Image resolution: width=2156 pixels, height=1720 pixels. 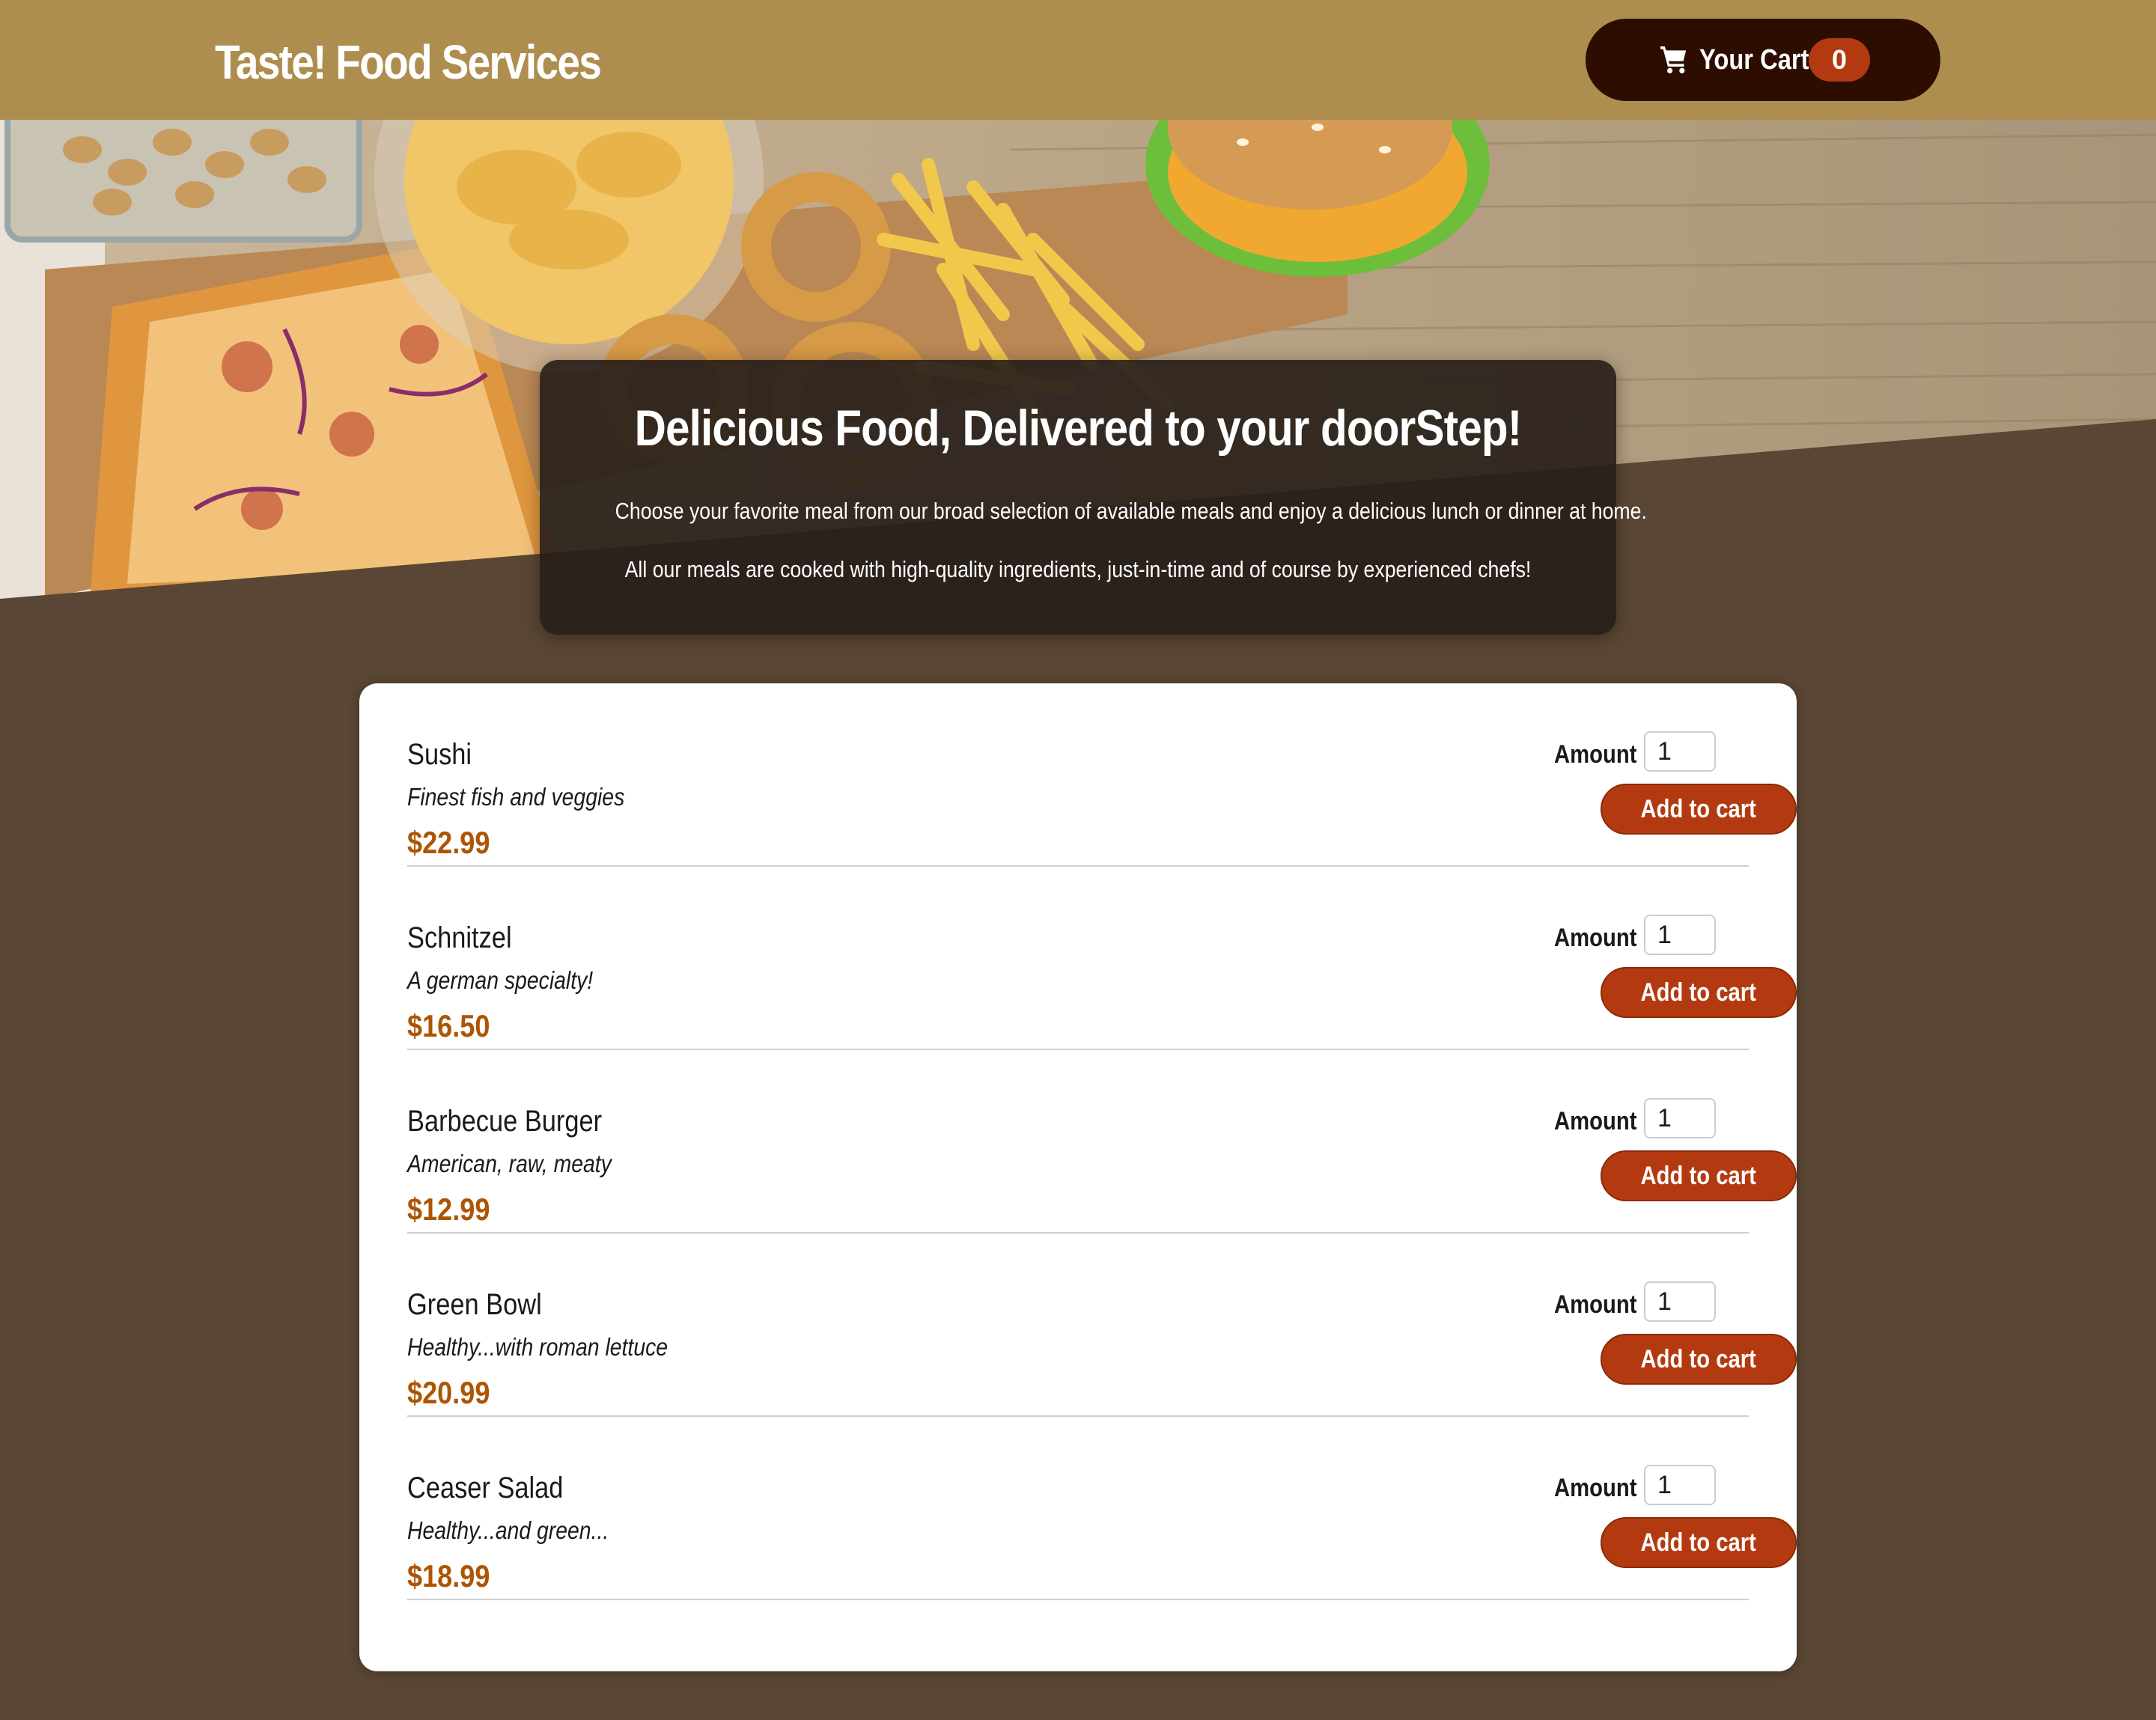 What do you see at coordinates (485, 1488) in the screenshot?
I see `meal-name: Ceaser Salad` at bounding box center [485, 1488].